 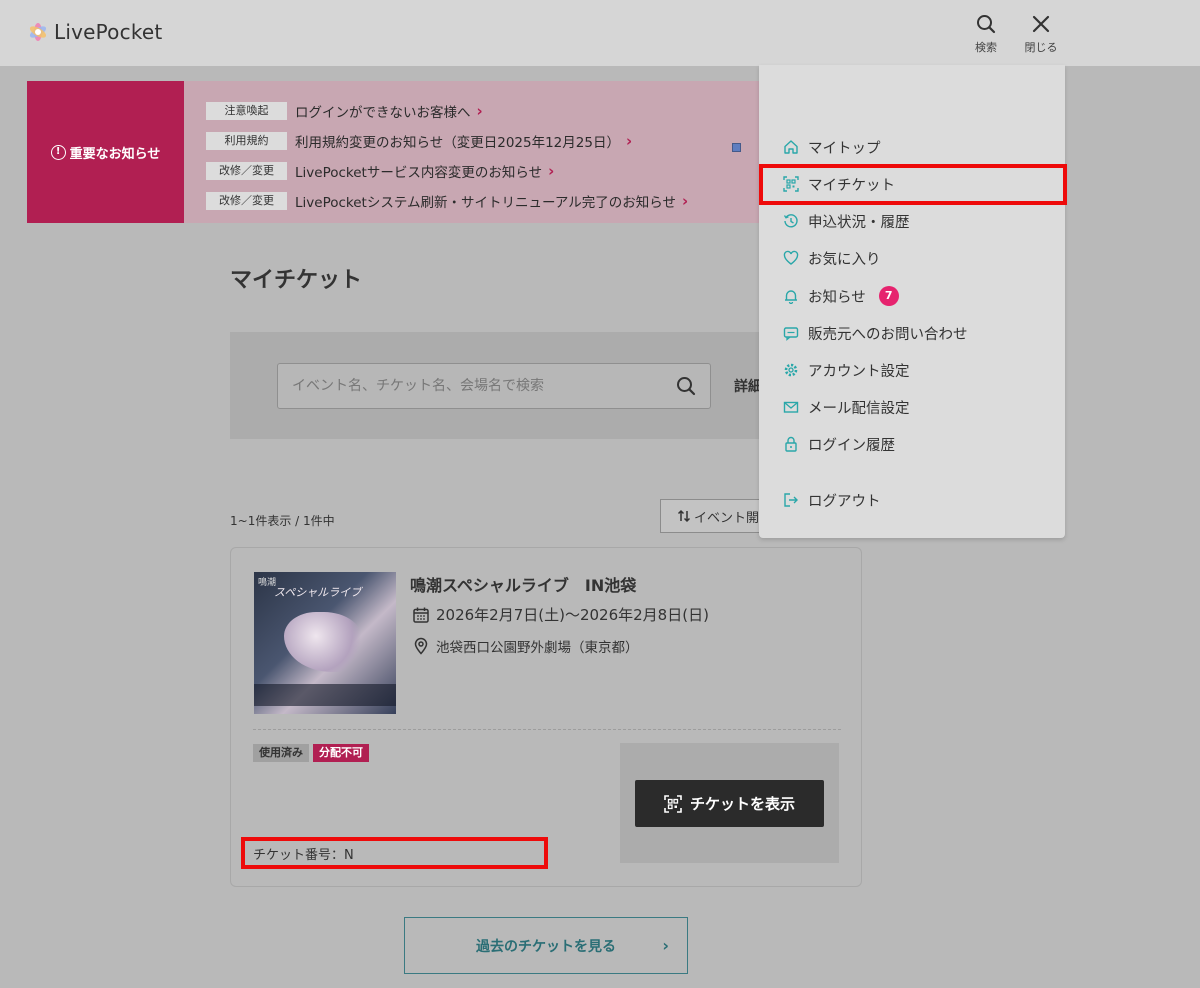 I want to click on chat-icon, so click(x=791, y=333).